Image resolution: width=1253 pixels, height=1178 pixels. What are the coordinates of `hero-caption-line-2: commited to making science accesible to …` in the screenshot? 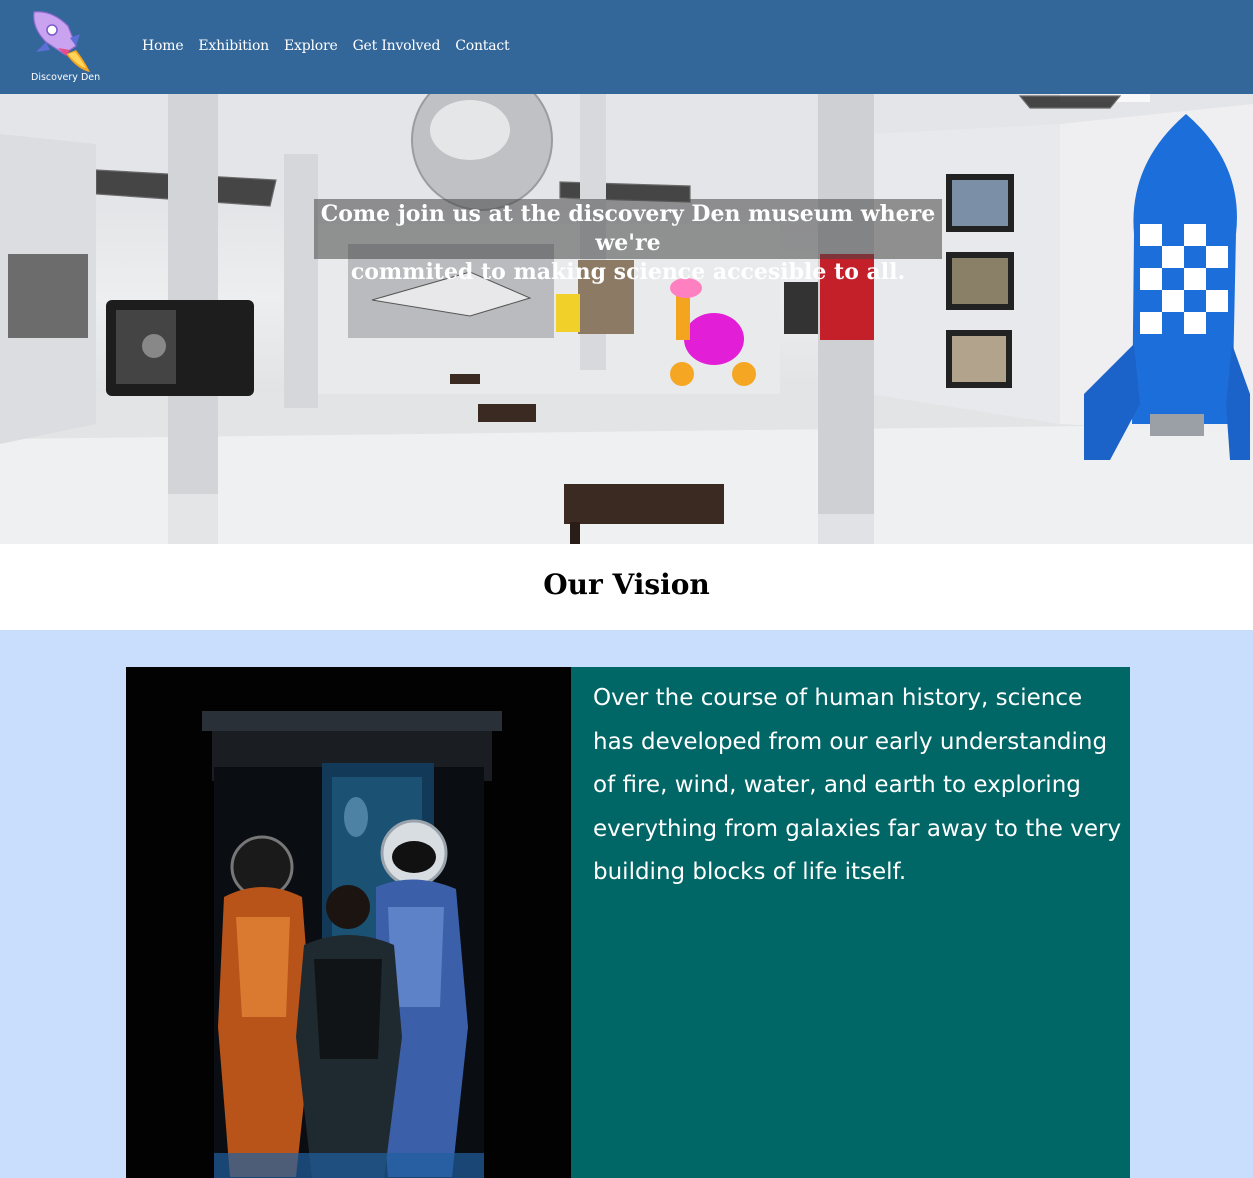 It's located at (628, 272).